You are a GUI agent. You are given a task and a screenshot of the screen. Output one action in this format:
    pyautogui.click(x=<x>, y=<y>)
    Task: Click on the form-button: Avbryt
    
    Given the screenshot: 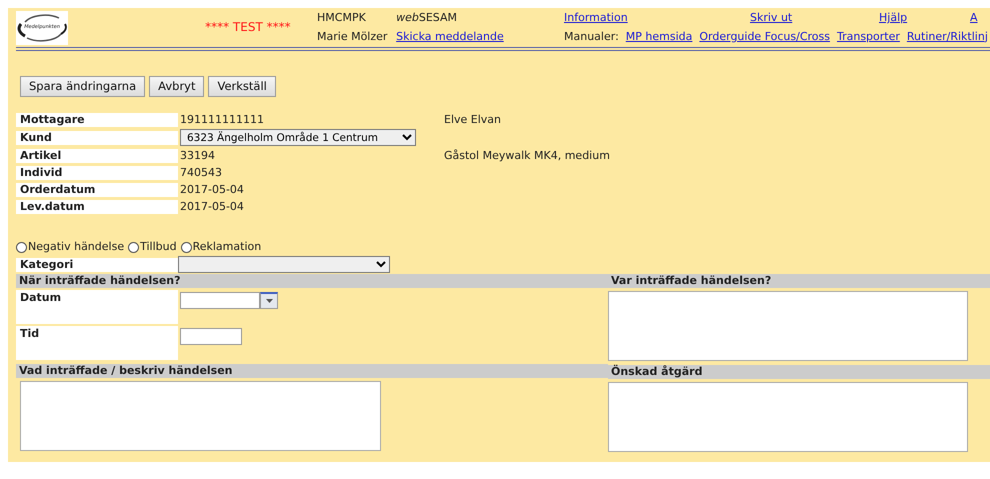 What is the action you would take?
    pyautogui.click(x=176, y=86)
    